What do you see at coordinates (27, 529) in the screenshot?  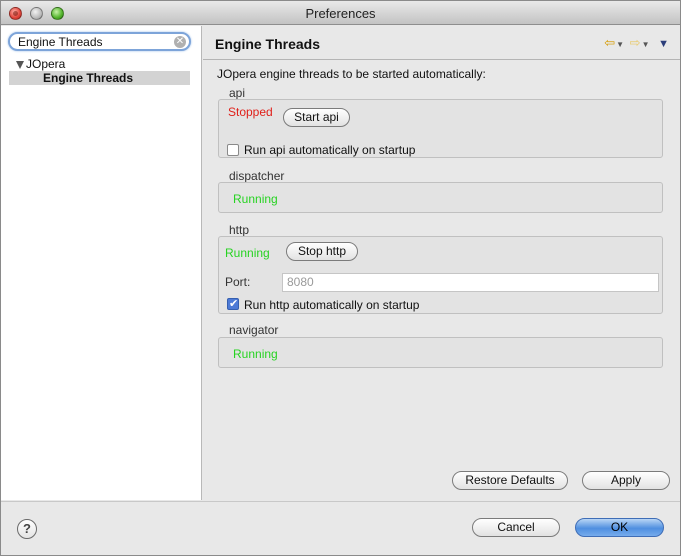 I see `help-icon: ?` at bounding box center [27, 529].